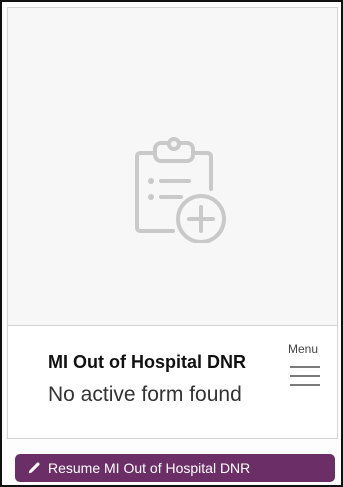 The height and width of the screenshot is (487, 343). What do you see at coordinates (34, 468) in the screenshot?
I see `pencil-icon` at bounding box center [34, 468].